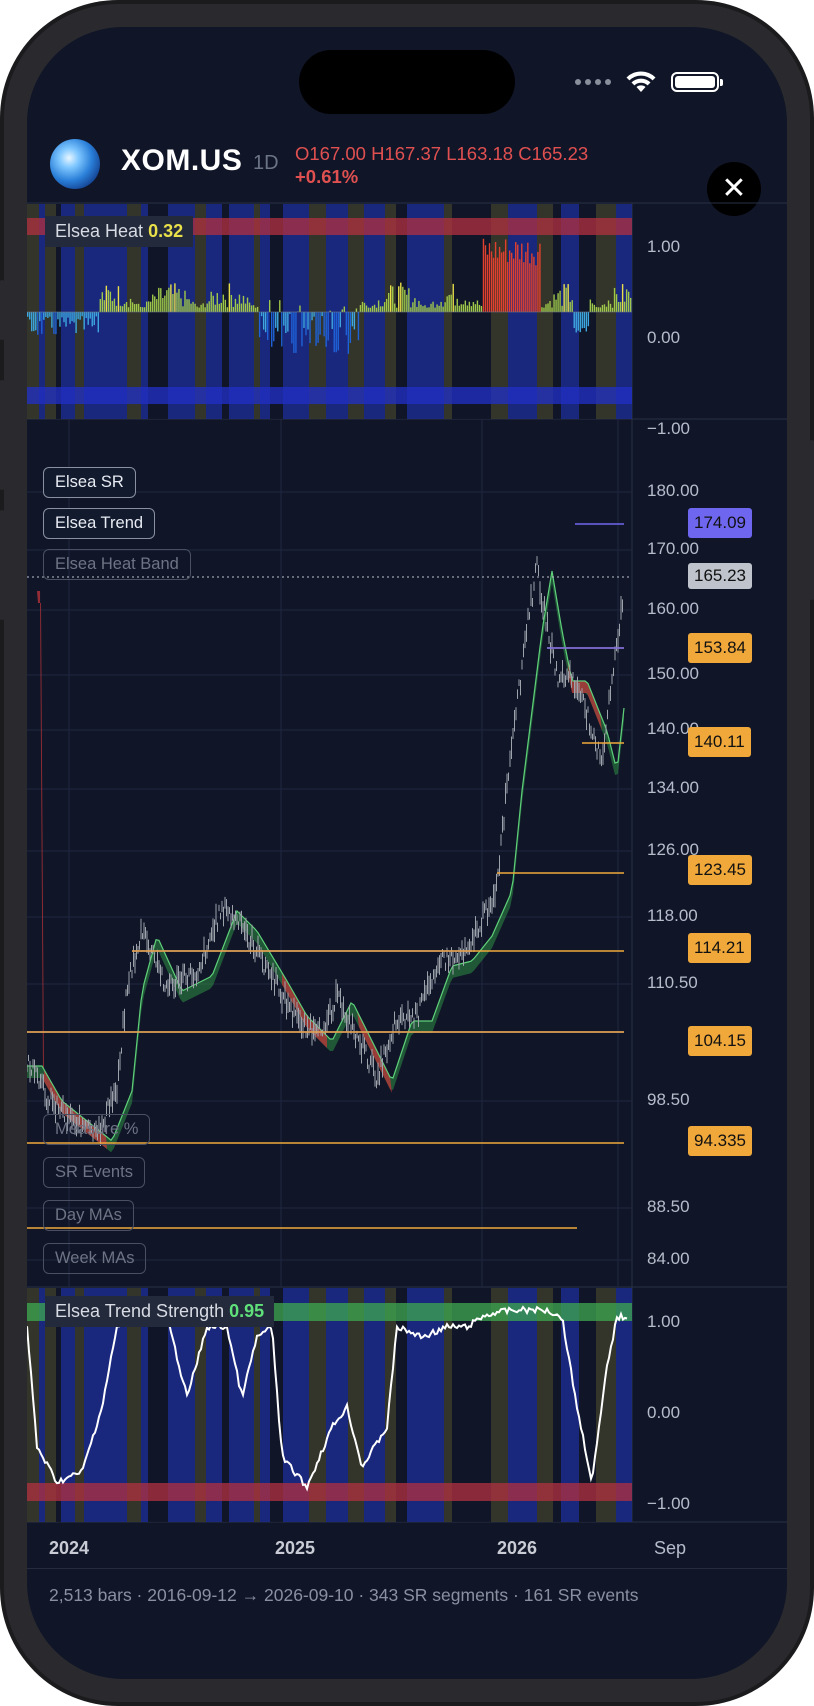 The image size is (814, 1706). I want to click on toggle-elsea-heat-band: Elsea Heat Band, so click(117, 564).